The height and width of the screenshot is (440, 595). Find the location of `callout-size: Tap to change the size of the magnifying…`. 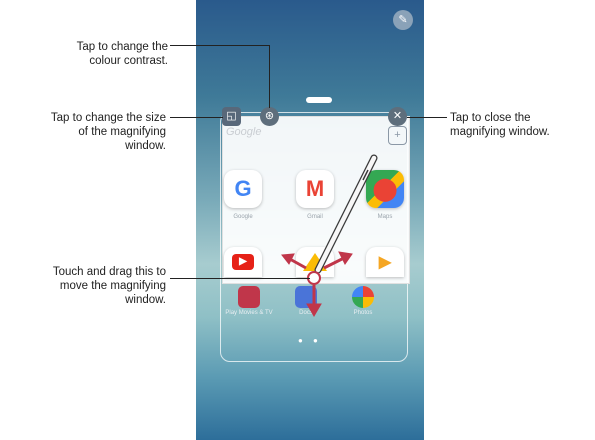

callout-size: Tap to change the size of the magnifying… is located at coordinates (108, 132).